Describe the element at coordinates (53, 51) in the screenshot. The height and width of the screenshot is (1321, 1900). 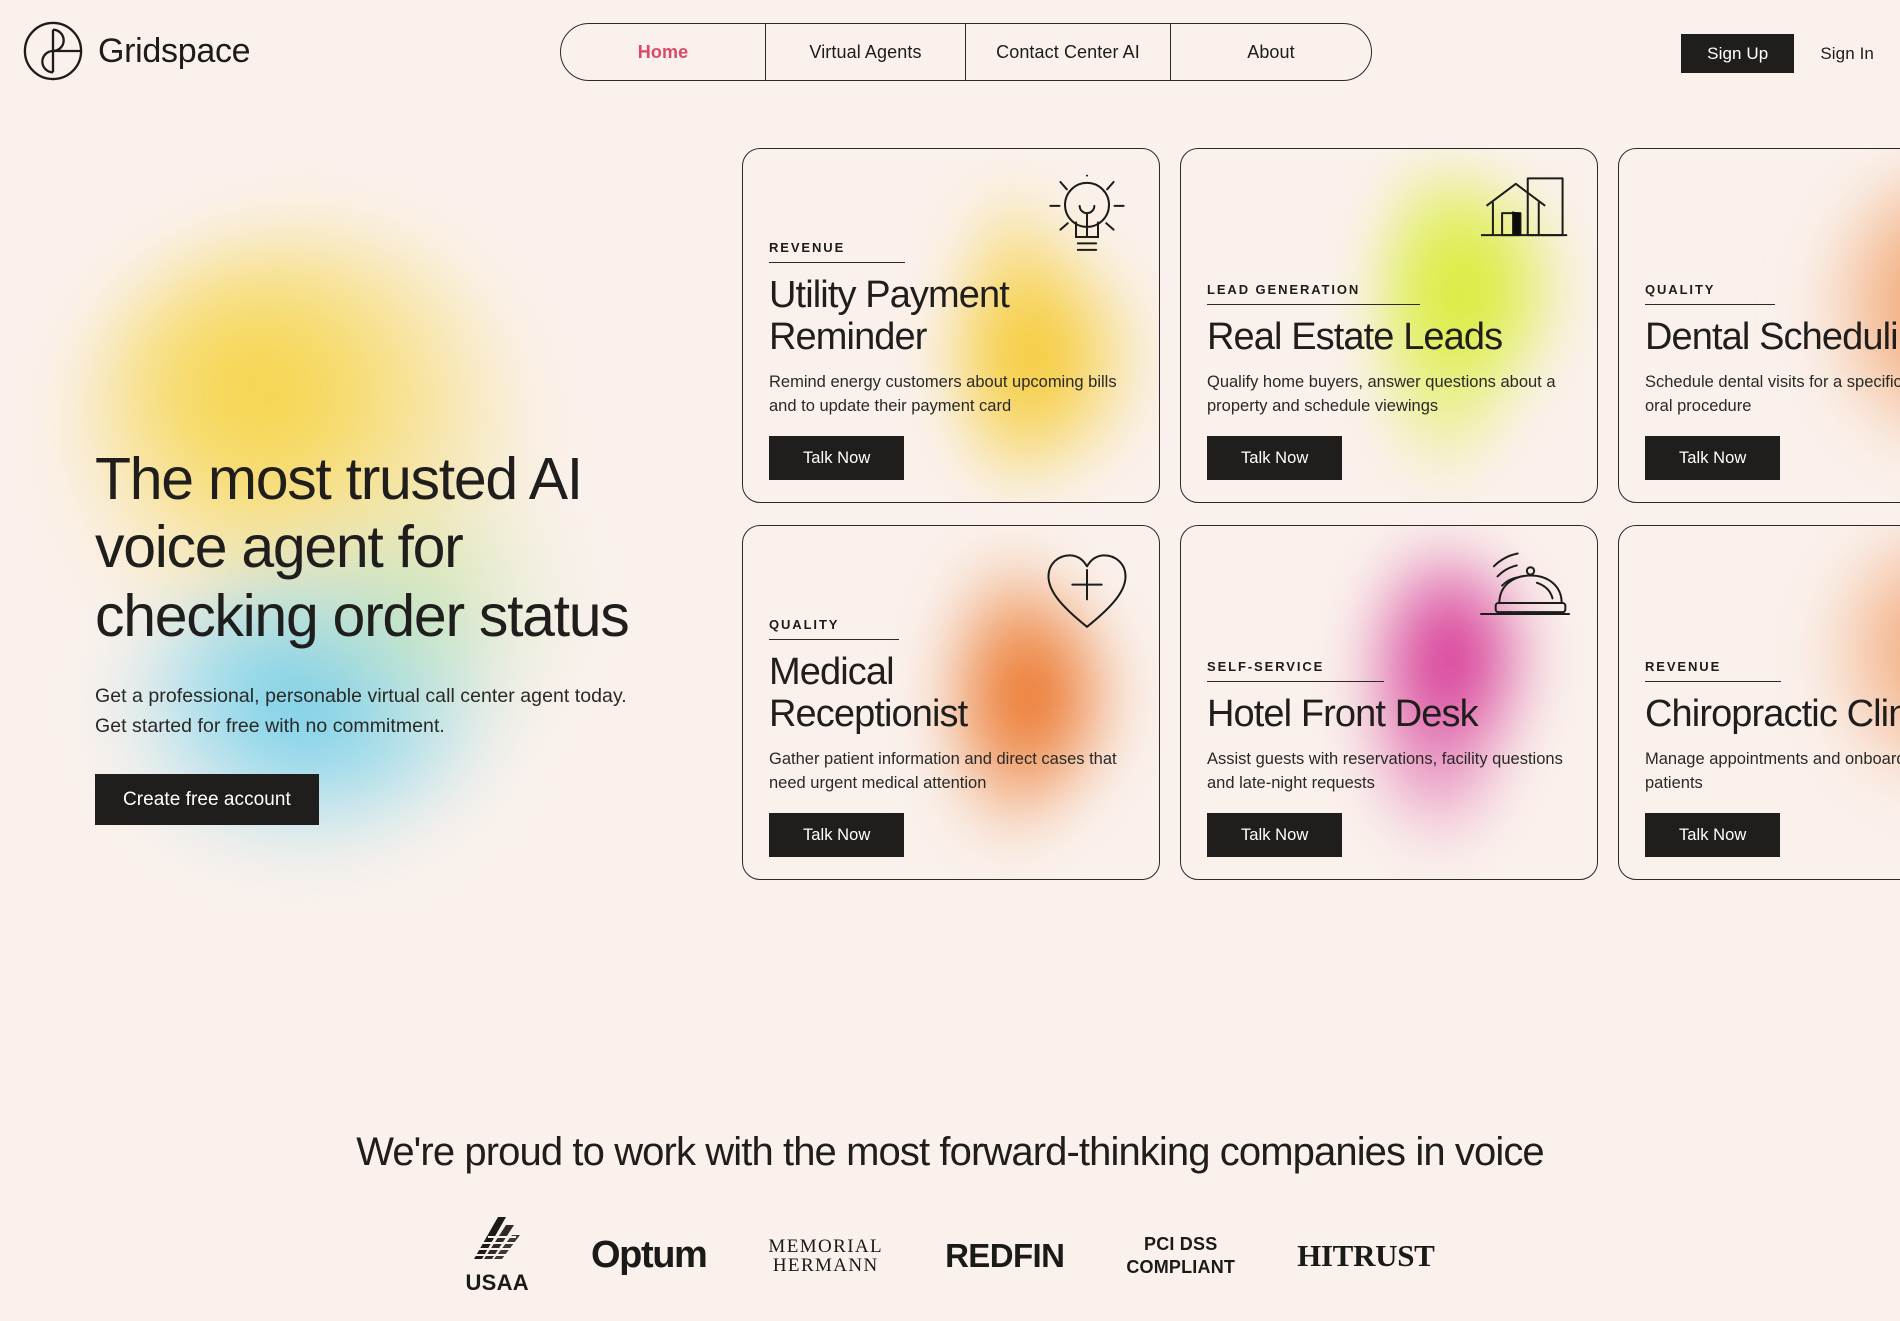
I see `gridspace-logo-icon` at that location.